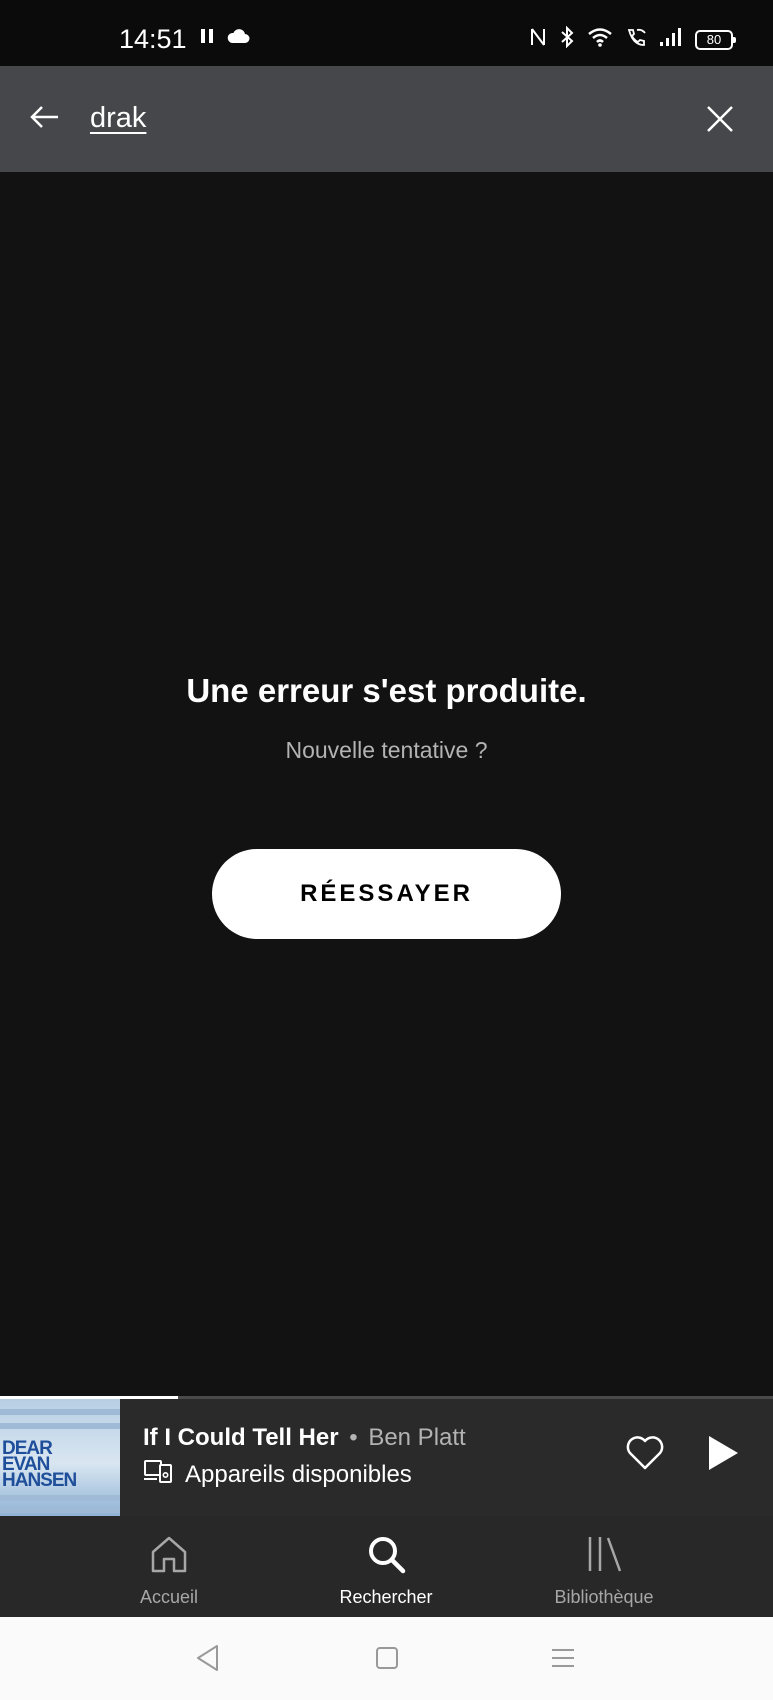 This screenshot has width=773, height=1700. Describe the element at coordinates (207, 38) in the screenshot. I see `pause-icon` at that location.